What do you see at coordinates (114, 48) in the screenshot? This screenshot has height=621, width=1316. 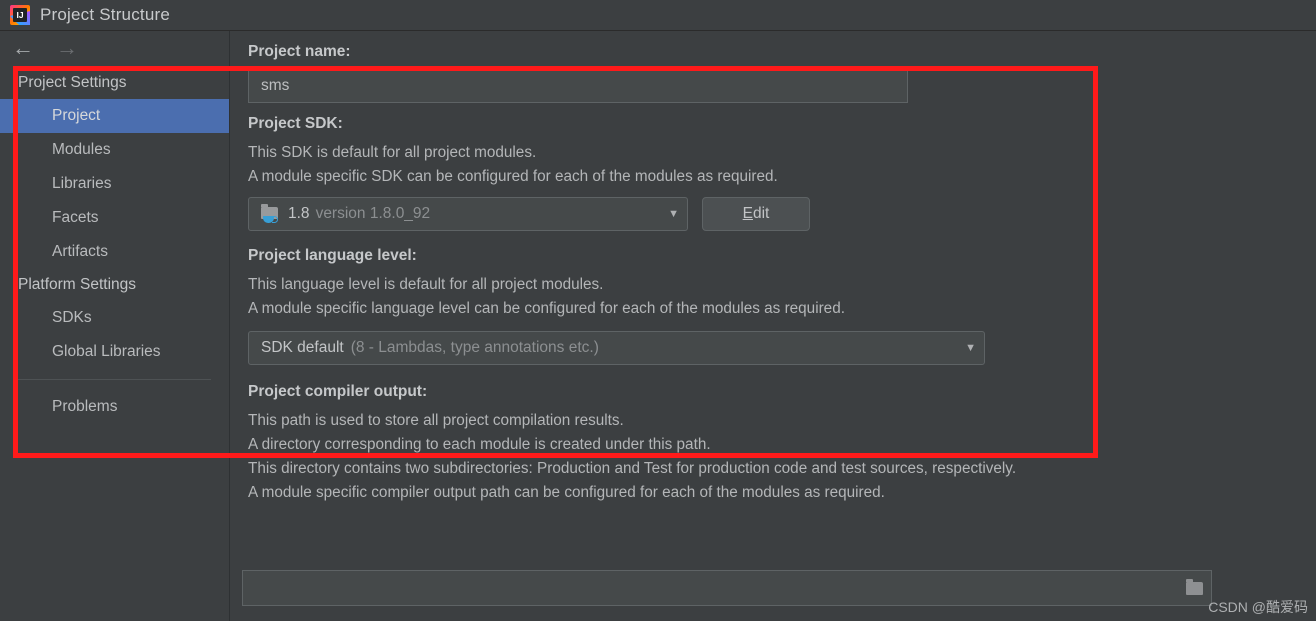 I see `navigation-bar: ← →` at bounding box center [114, 48].